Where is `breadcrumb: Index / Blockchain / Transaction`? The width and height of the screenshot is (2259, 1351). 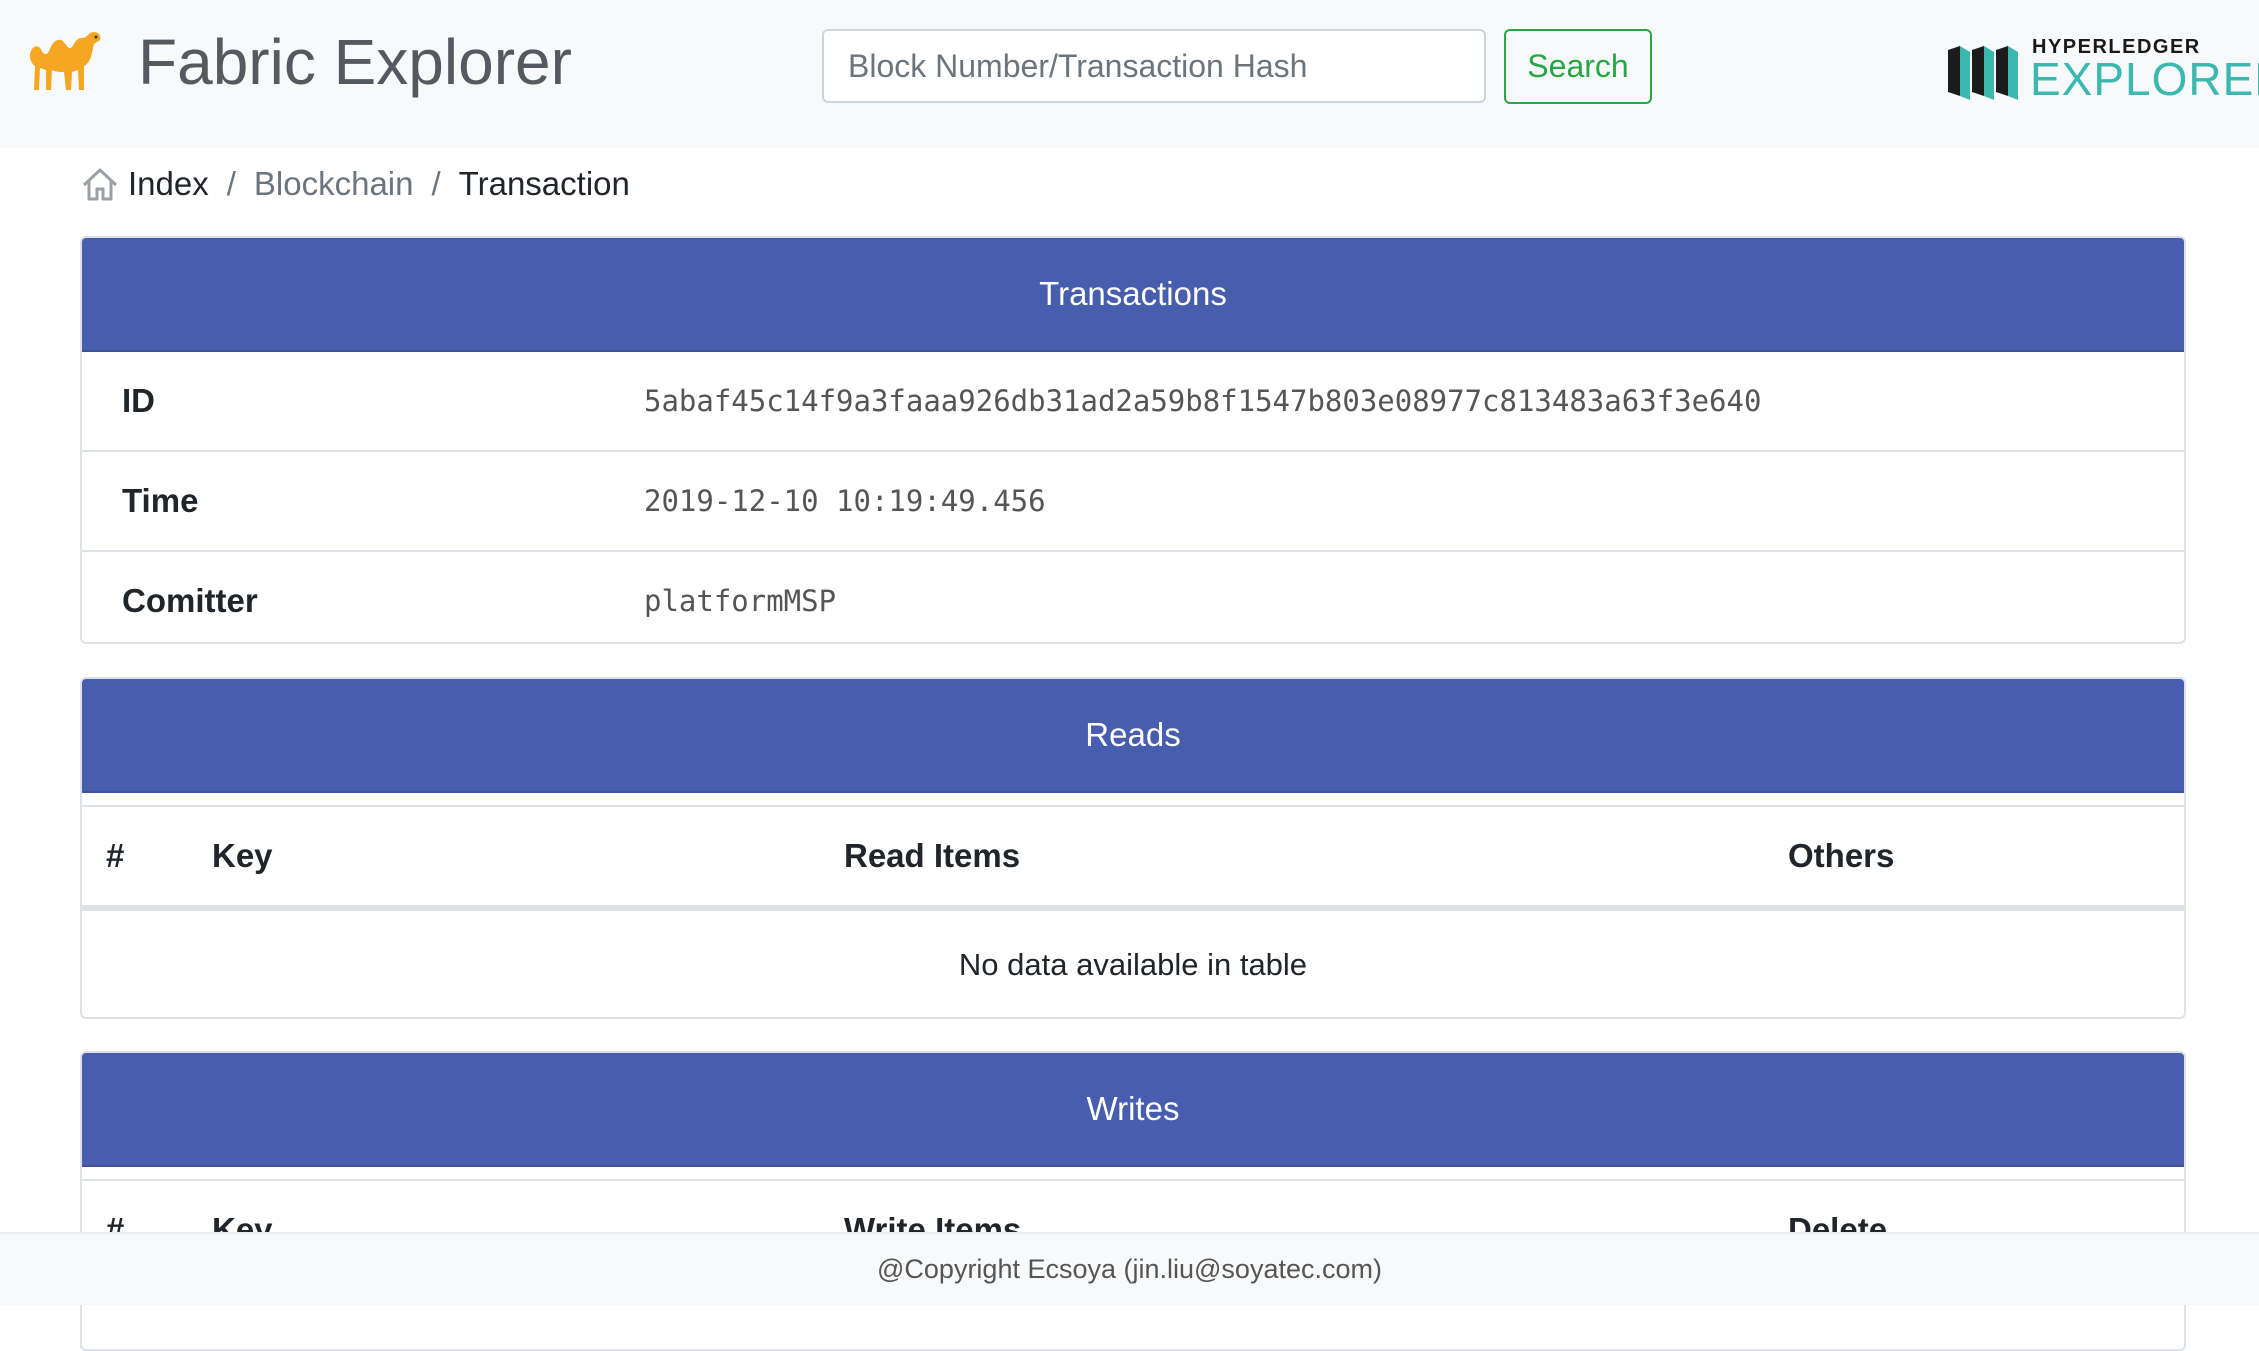
breadcrumb: Index / Blockchain / Transaction is located at coordinates (355, 184).